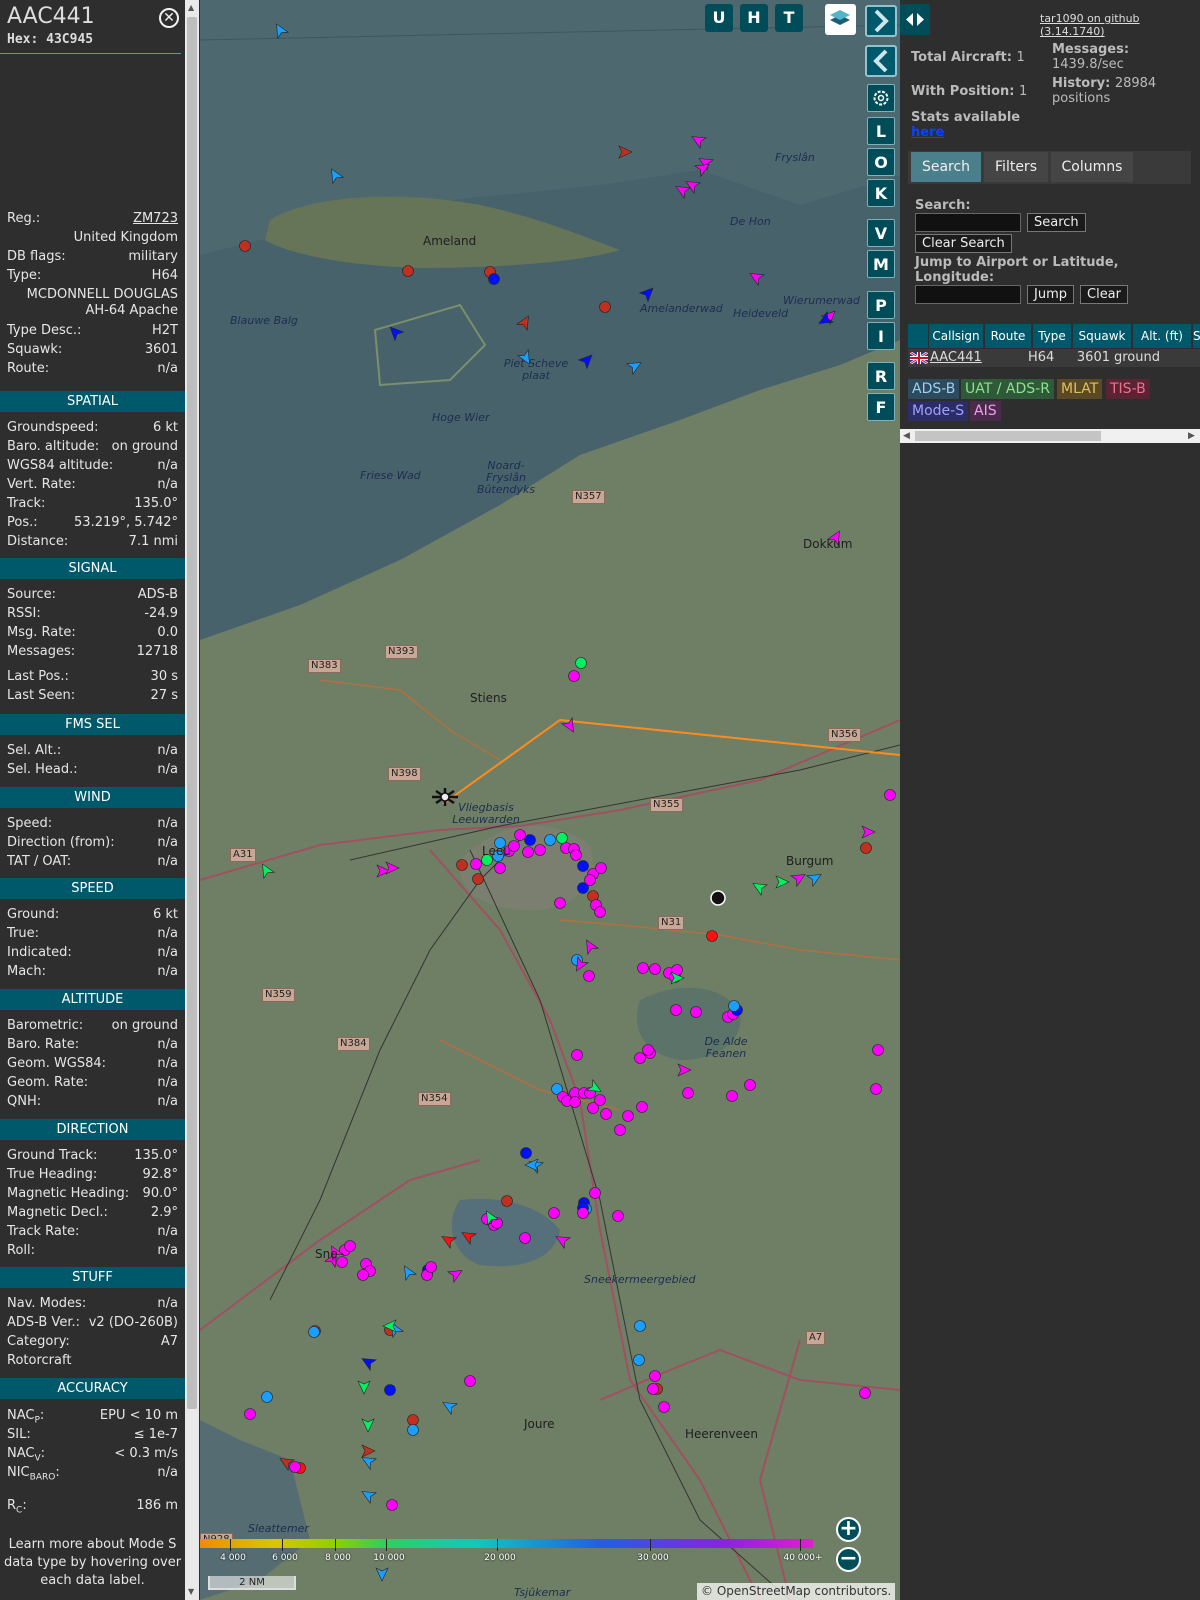  What do you see at coordinates (1054, 358) in the screenshot?
I see `table-row: AAC441 H64 3601 ground` at bounding box center [1054, 358].